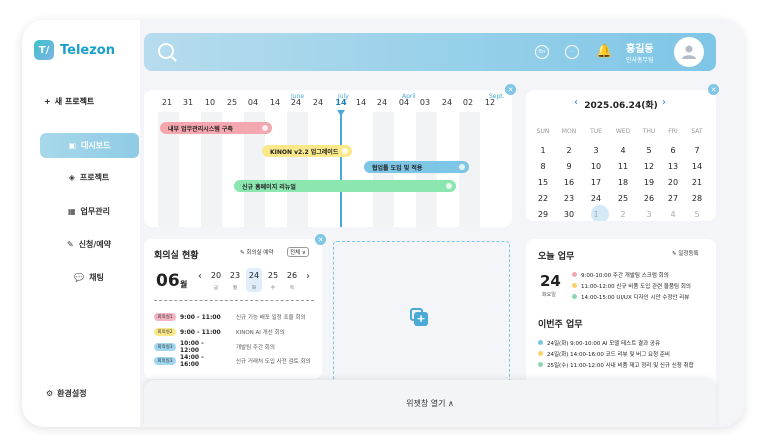  I want to click on gantt-bar: 내부 업무관리시스템 구축, so click(216, 128).